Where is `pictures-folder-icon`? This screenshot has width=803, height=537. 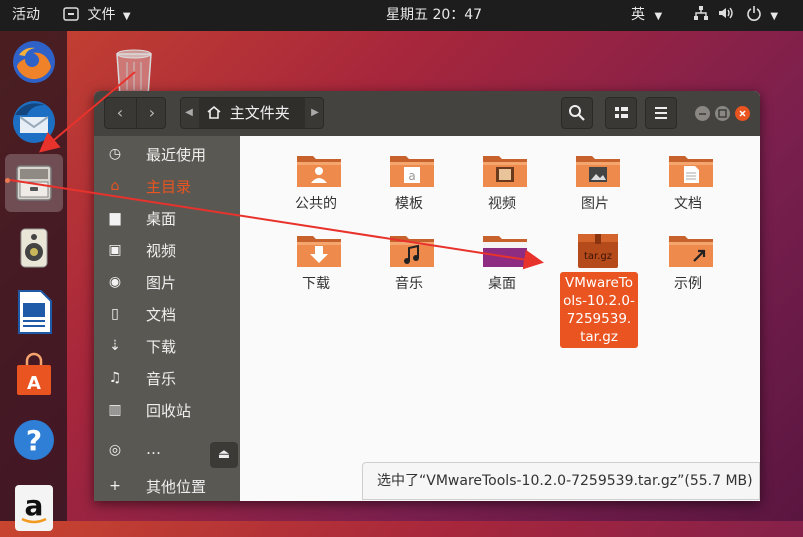
pictures-folder-icon is located at coordinates (598, 171).